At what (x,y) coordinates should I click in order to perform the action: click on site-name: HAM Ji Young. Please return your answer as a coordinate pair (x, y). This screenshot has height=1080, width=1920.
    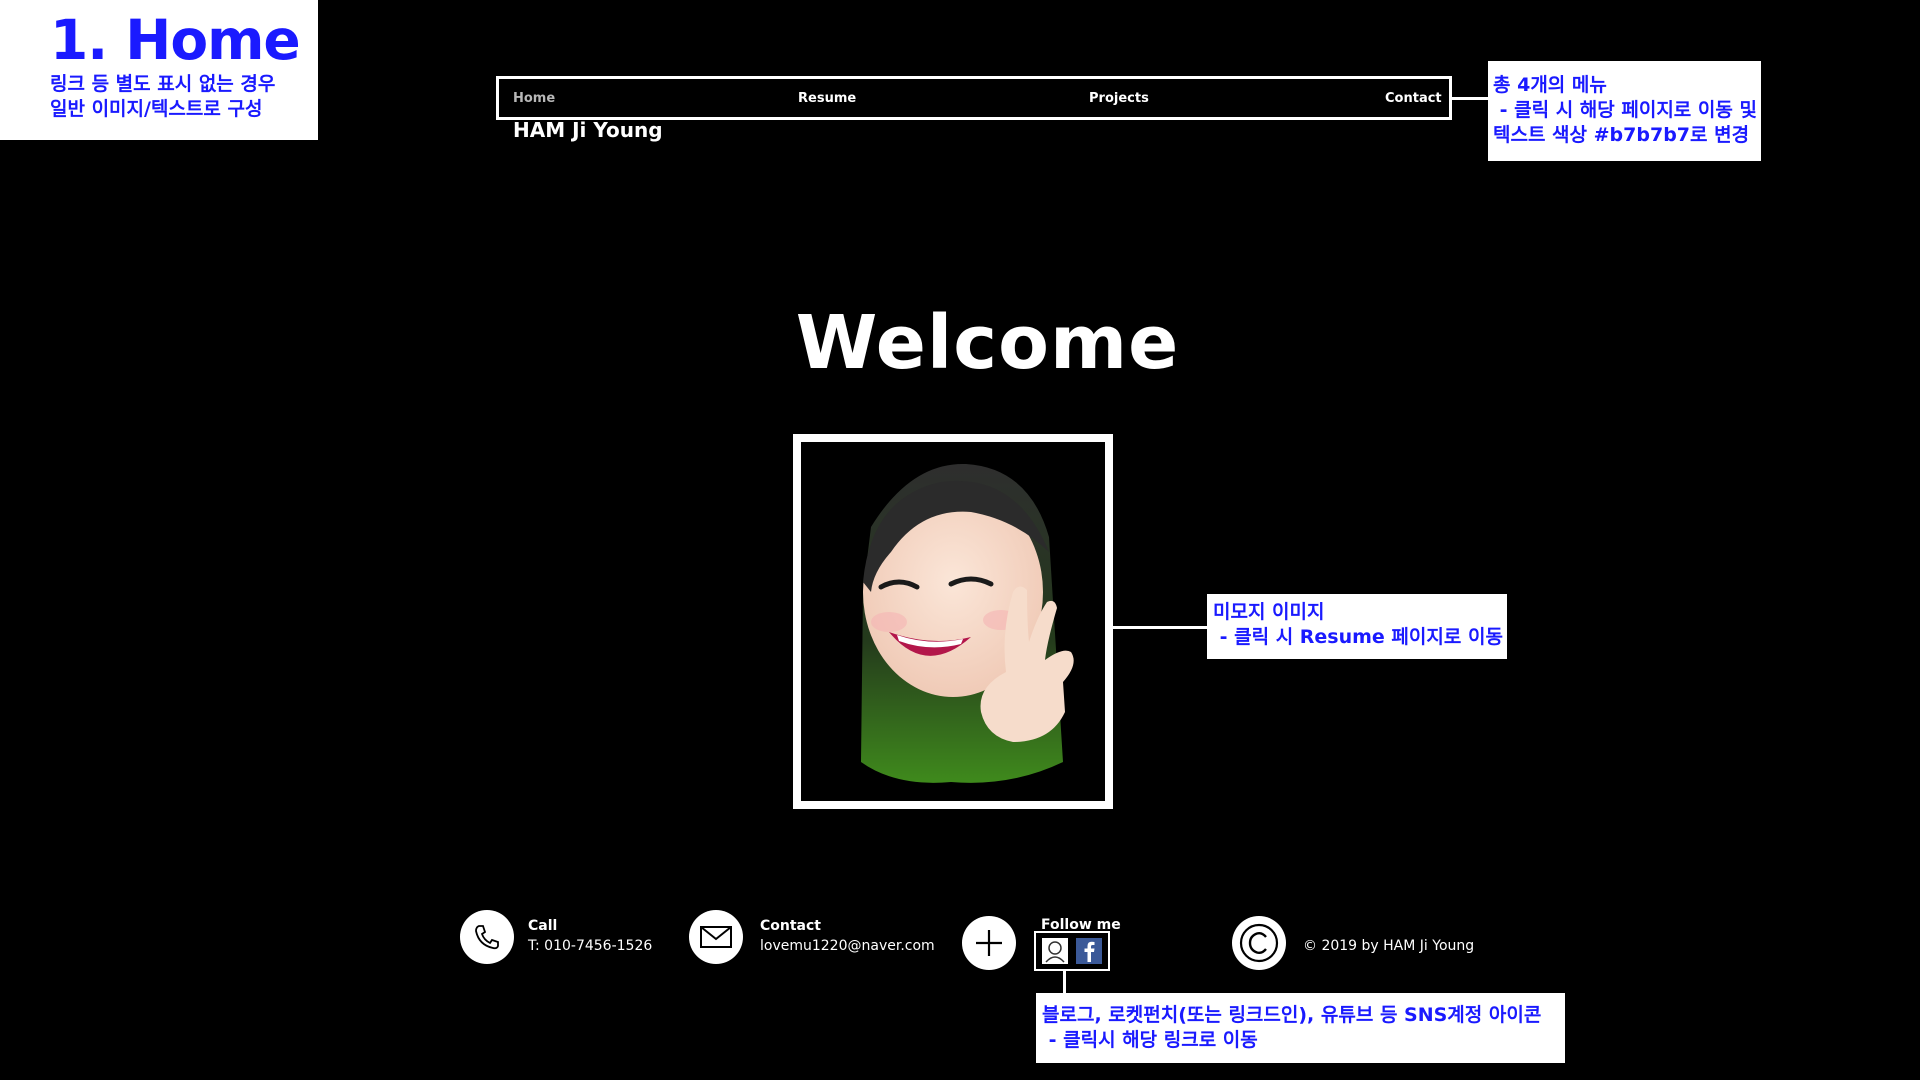
    Looking at the image, I should click on (588, 130).